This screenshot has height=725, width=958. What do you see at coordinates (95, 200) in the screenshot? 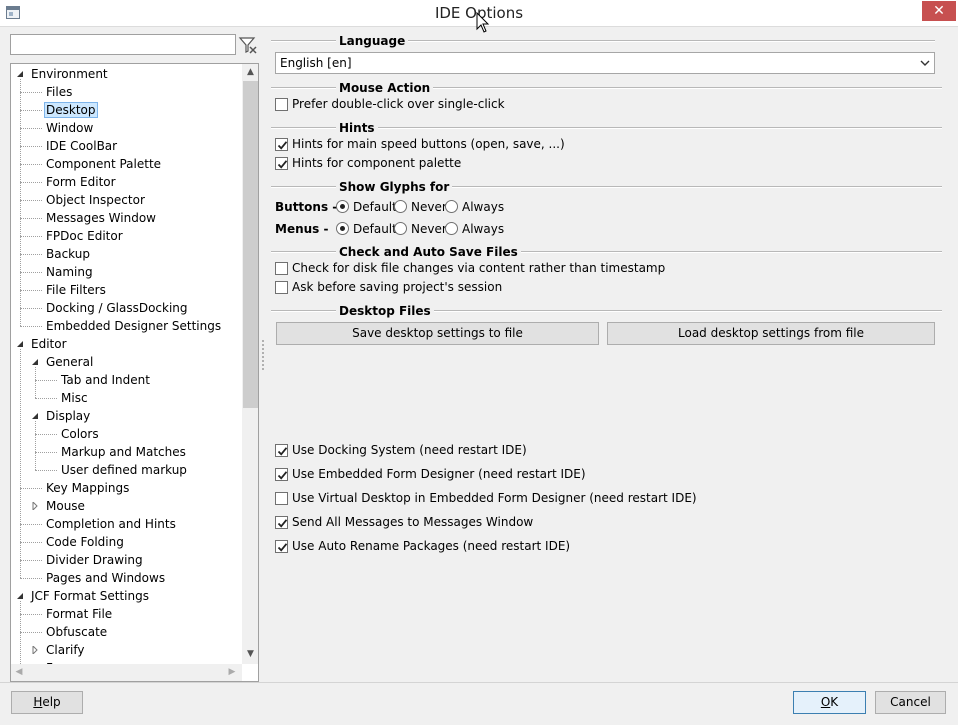
I see `tree-item: Object Inspector` at bounding box center [95, 200].